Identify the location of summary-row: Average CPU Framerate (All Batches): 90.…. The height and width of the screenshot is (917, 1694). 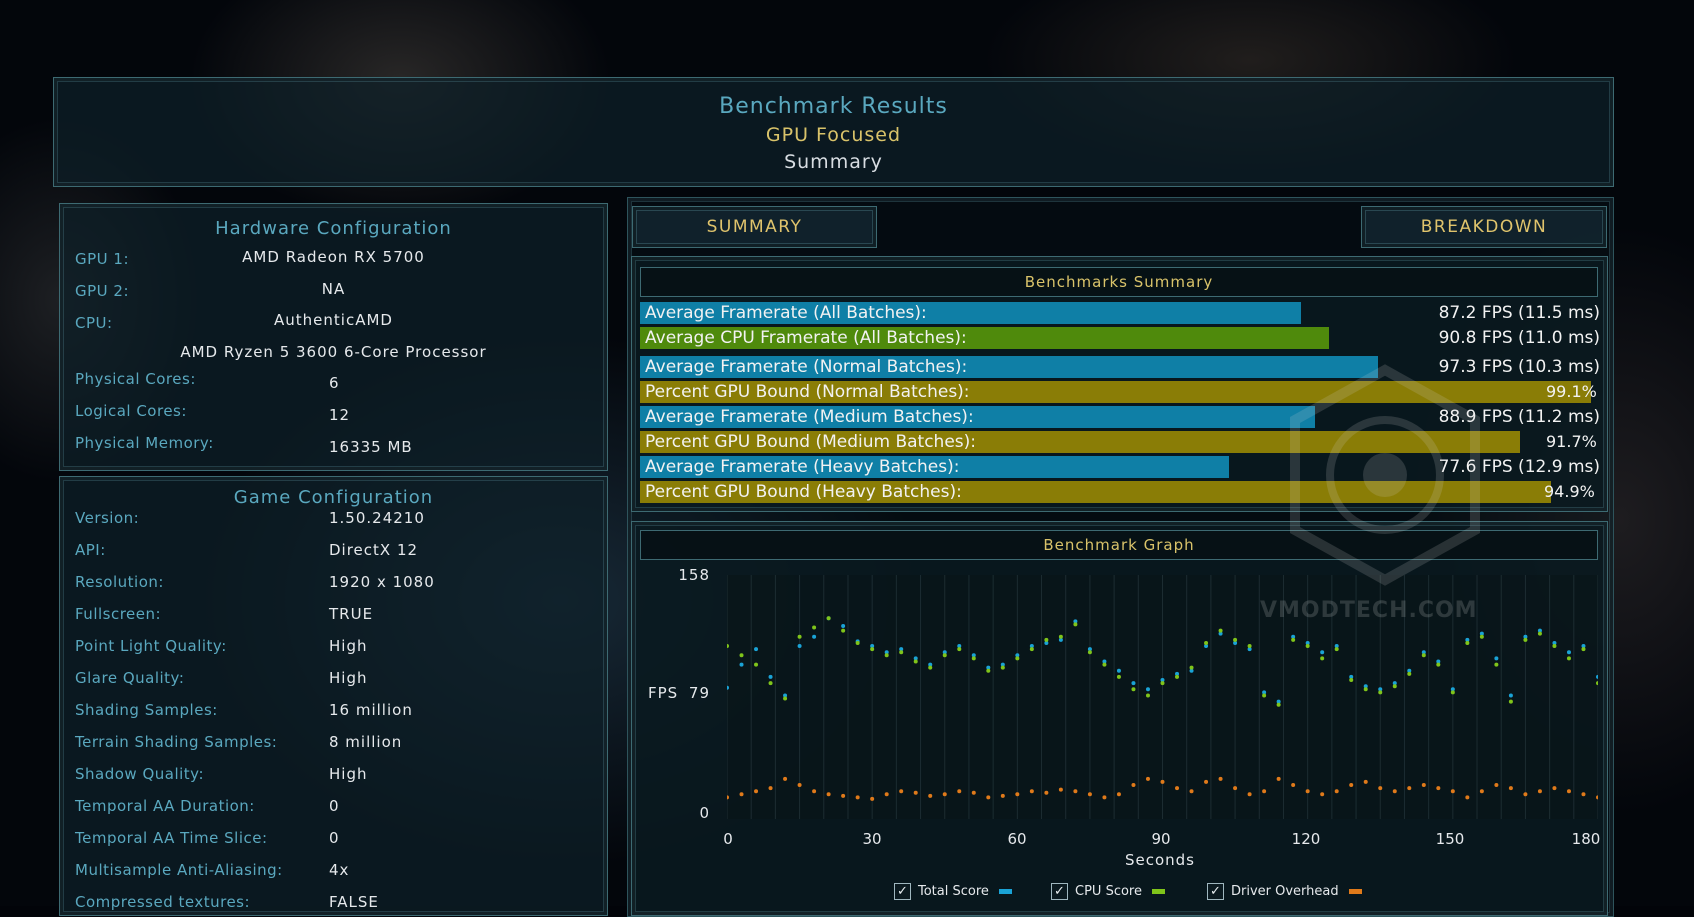
(1120, 338).